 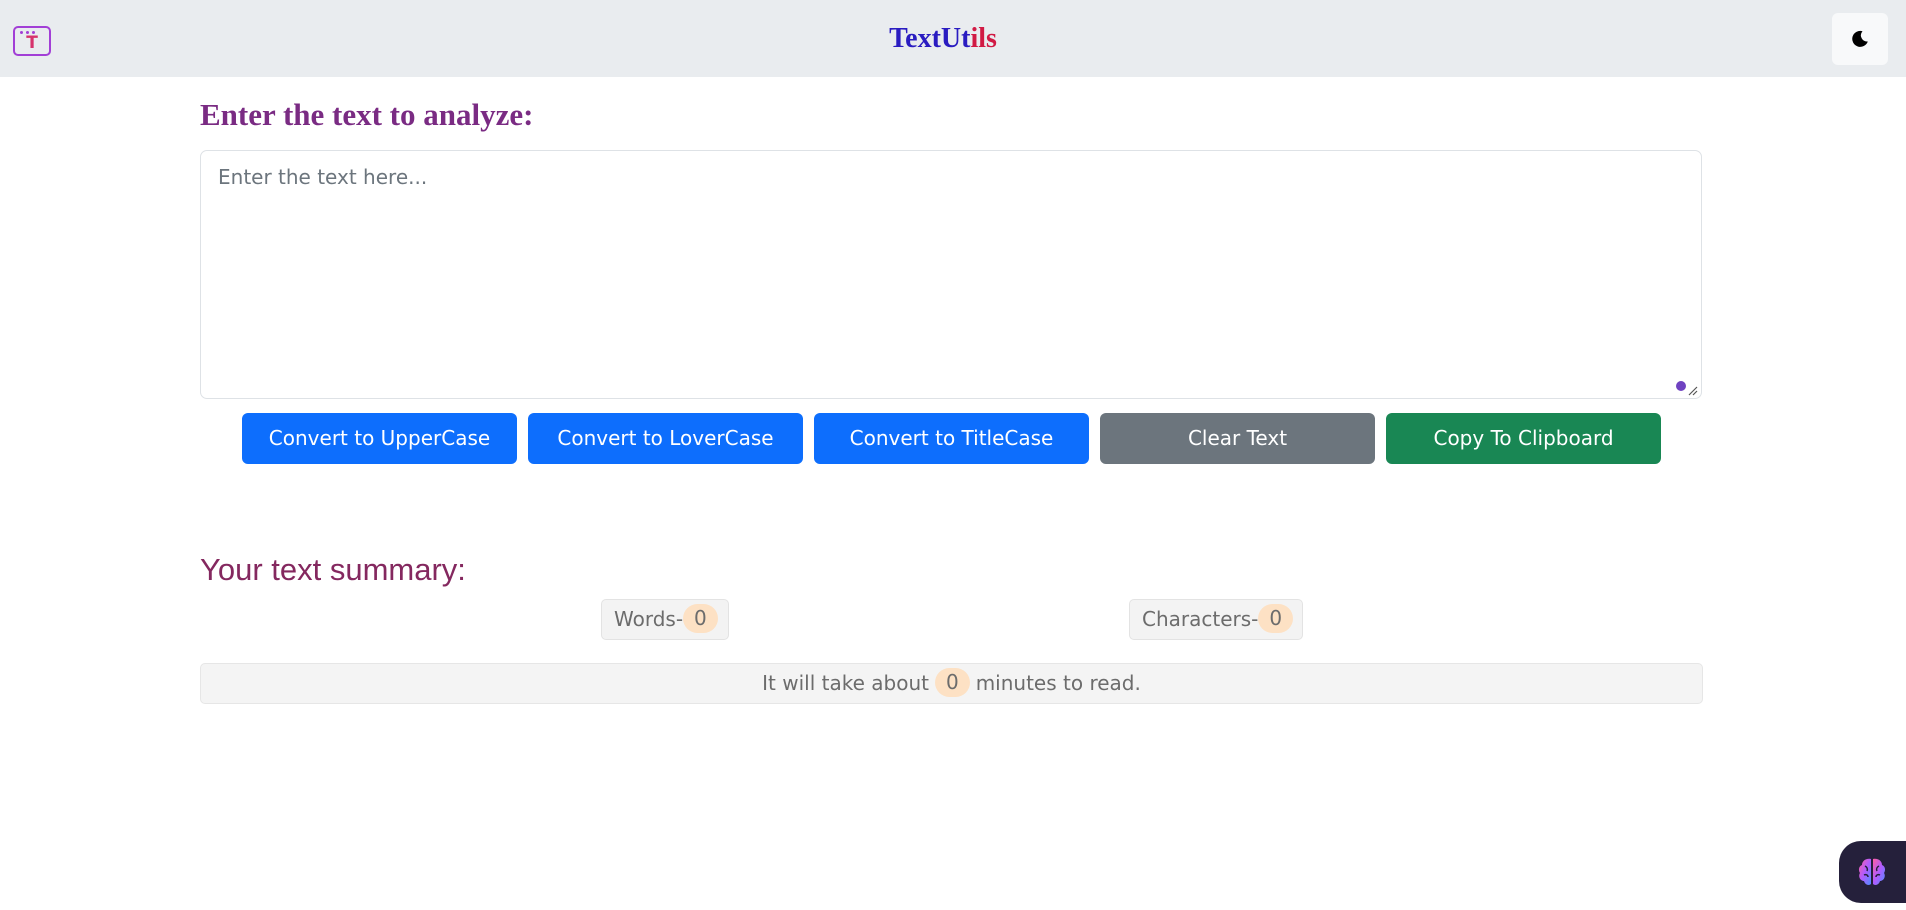 What do you see at coordinates (1058, 683) in the screenshot?
I see `read-time-suffix: minutes to read.` at bounding box center [1058, 683].